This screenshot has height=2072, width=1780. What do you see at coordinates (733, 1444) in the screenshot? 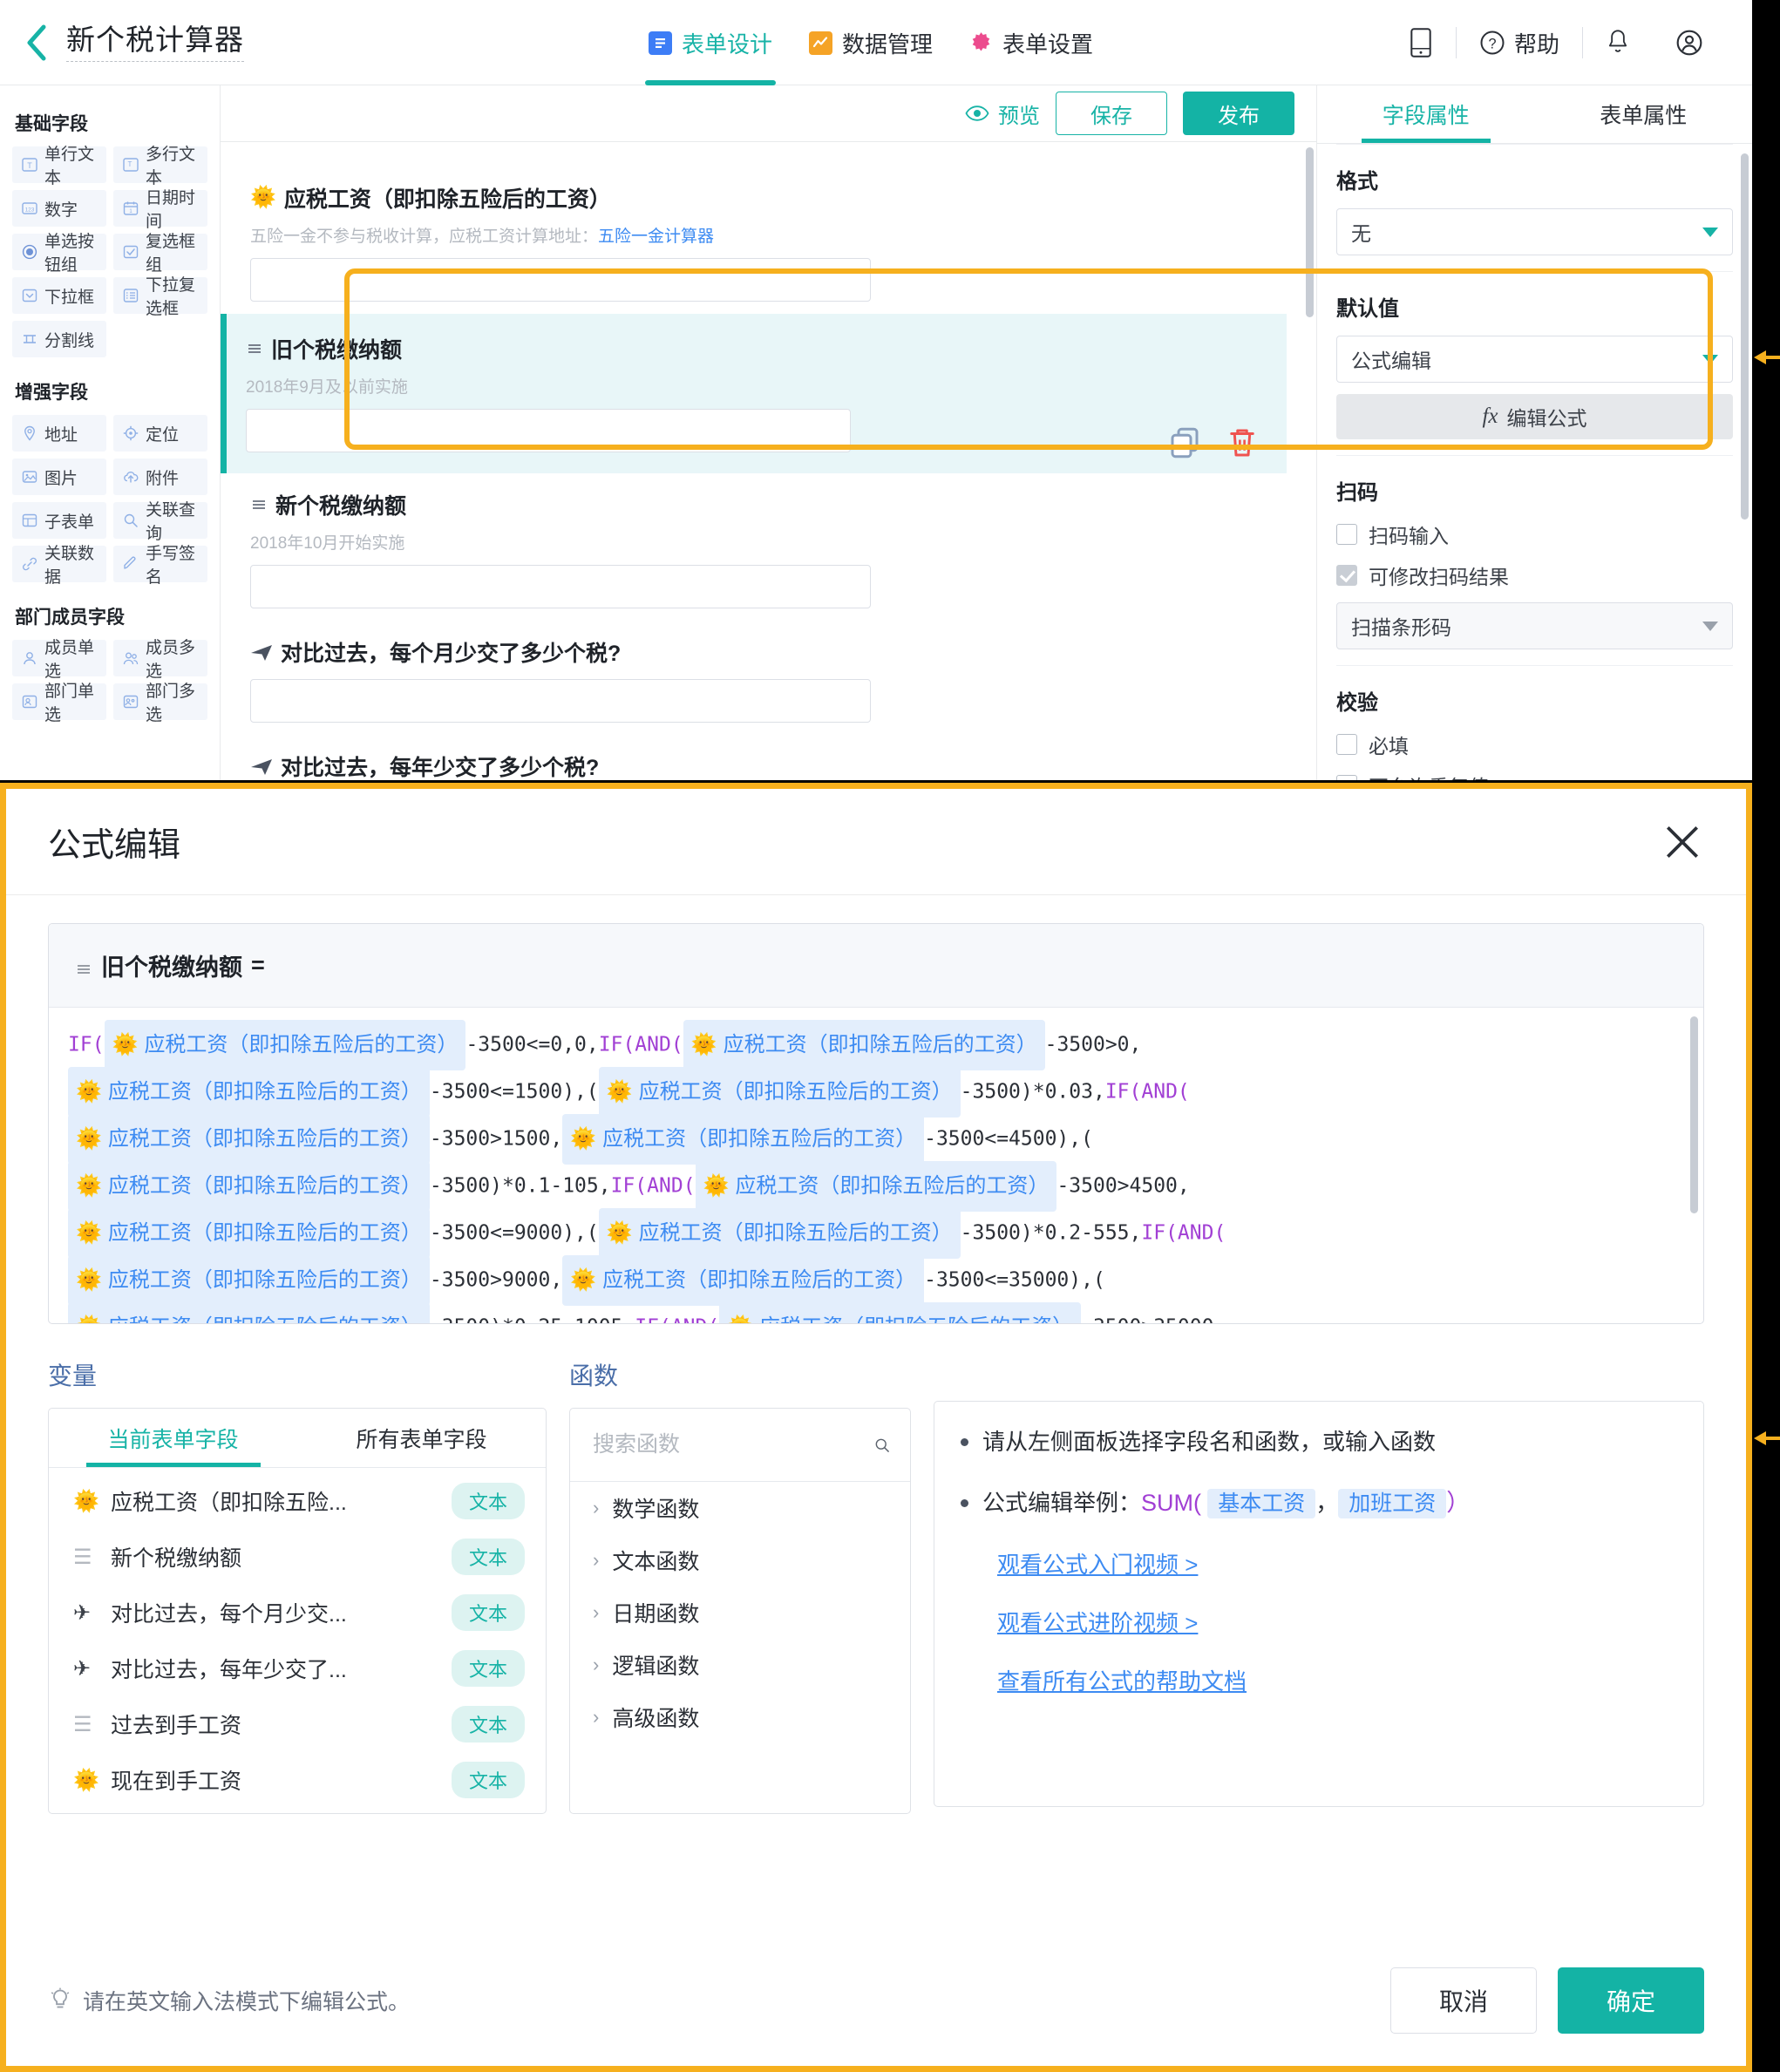
I see `search-input` at bounding box center [733, 1444].